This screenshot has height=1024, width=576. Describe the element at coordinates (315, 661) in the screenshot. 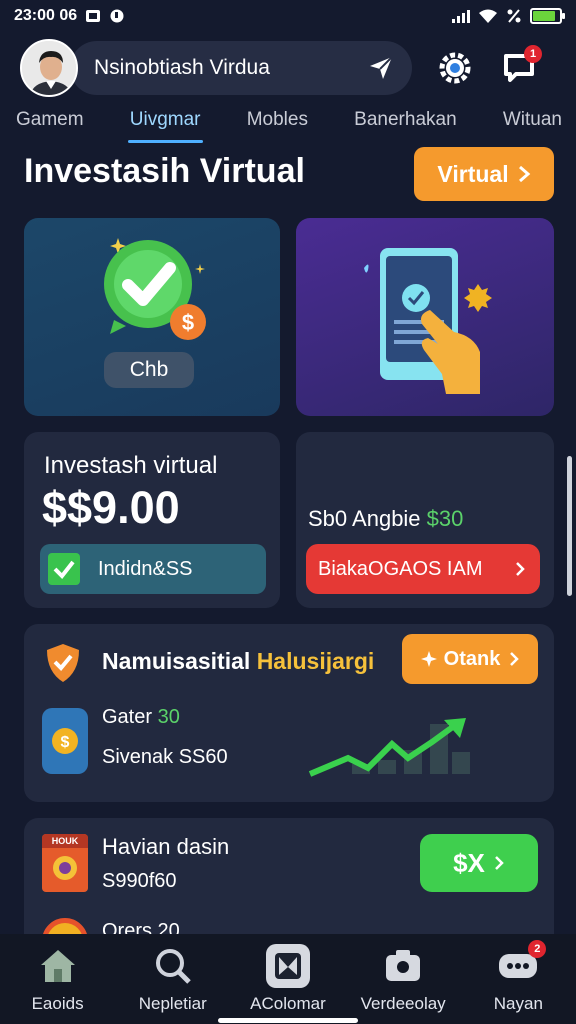

I see `promo-title-yellow: Halusijargi` at that location.